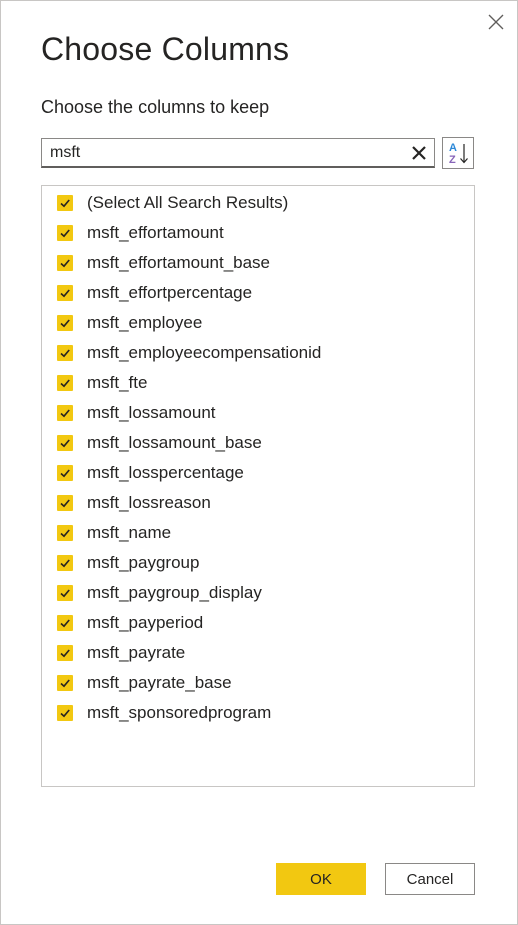  What do you see at coordinates (453, 148) in the screenshot?
I see `sort-letter-a: A` at bounding box center [453, 148].